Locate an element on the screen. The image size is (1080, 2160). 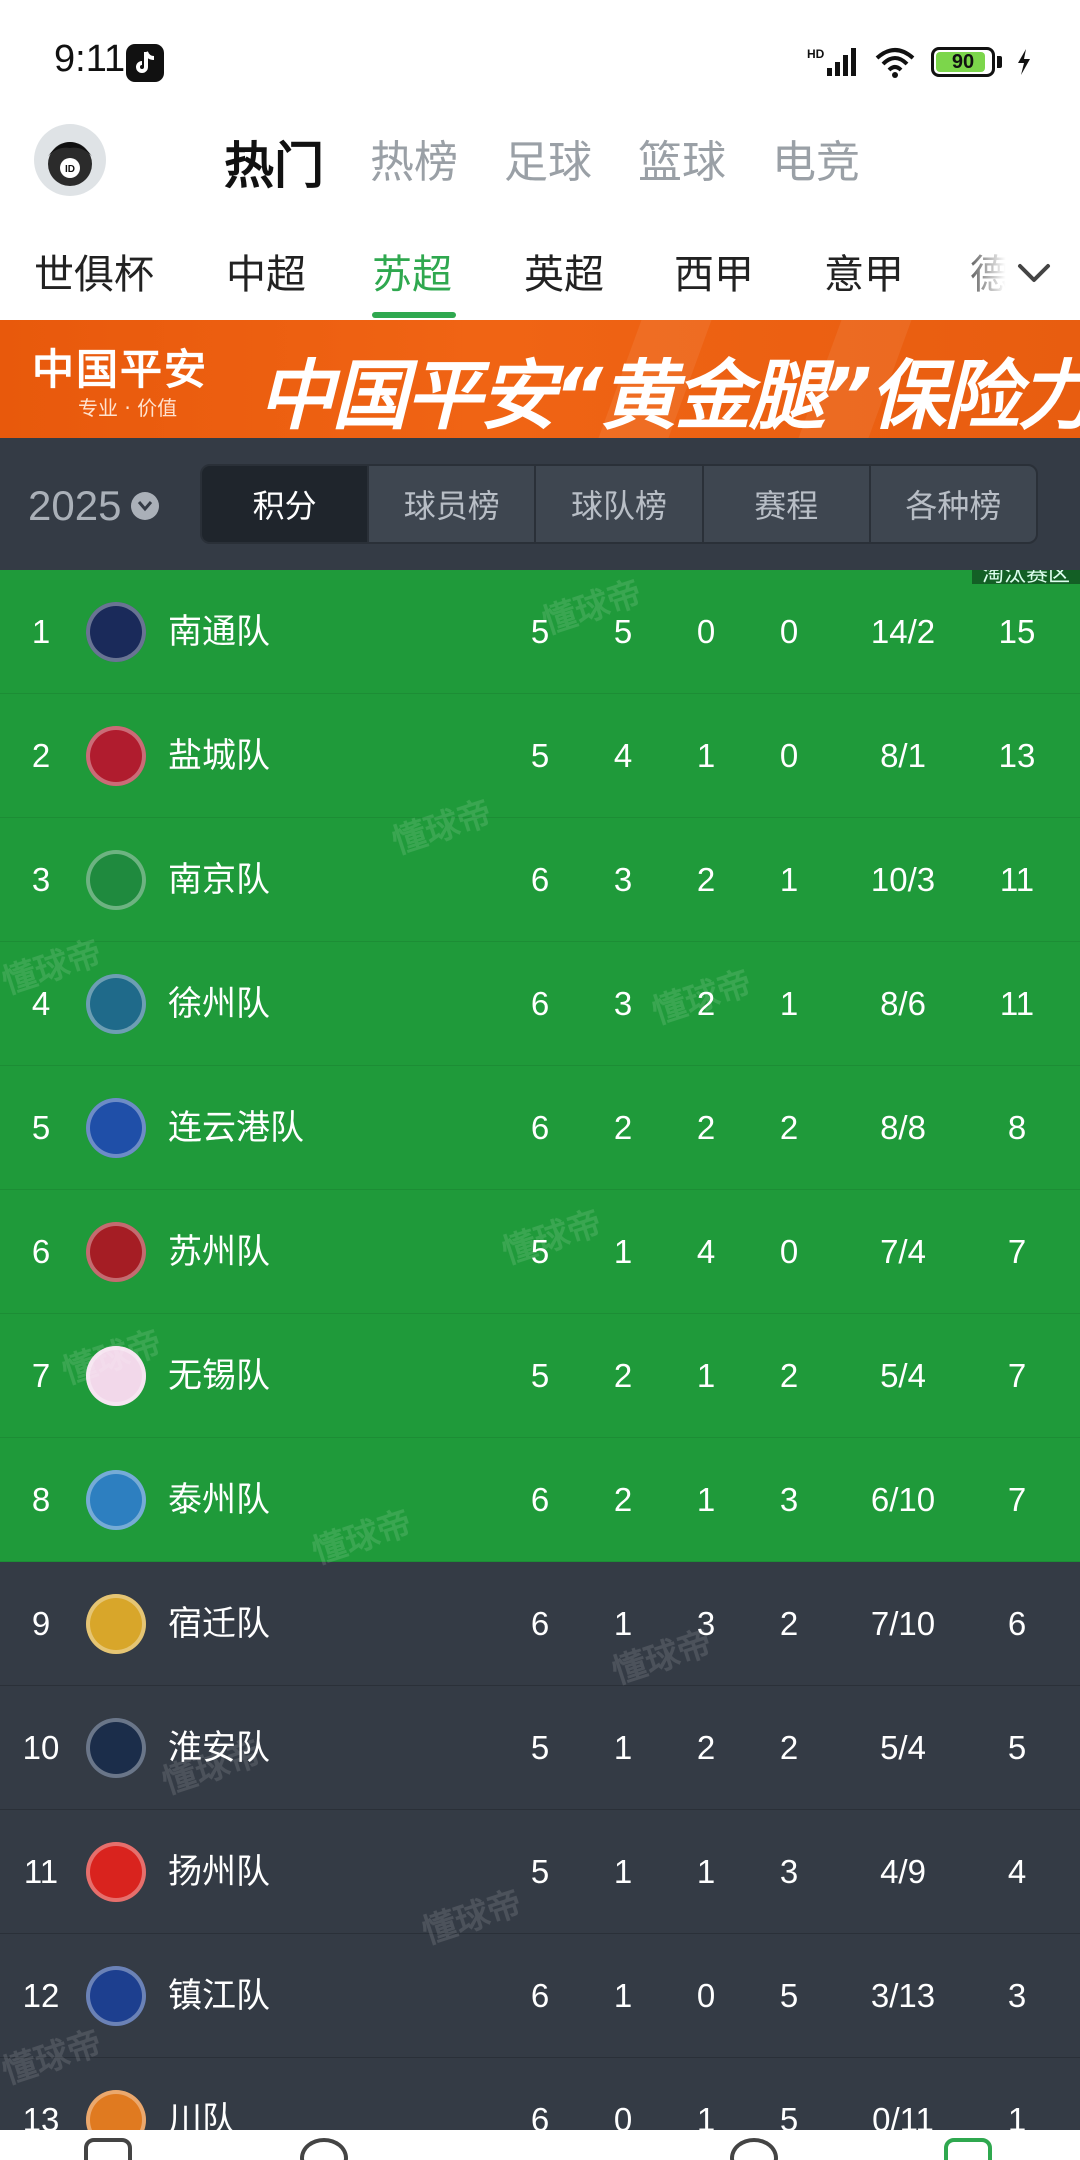
top-tab-list: 热门 热榜 足球 篮球 电竞 is located at coordinates (542, 162).